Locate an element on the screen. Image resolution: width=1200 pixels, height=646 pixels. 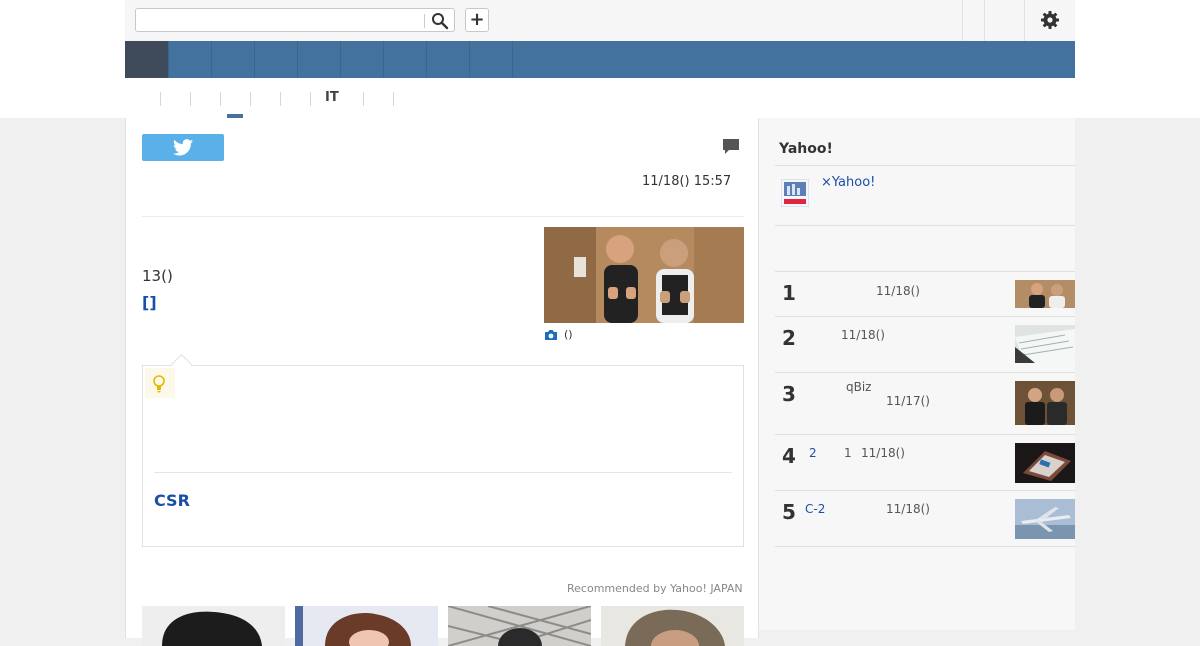
article-date: 11/18() 15:57 is located at coordinates (687, 181).